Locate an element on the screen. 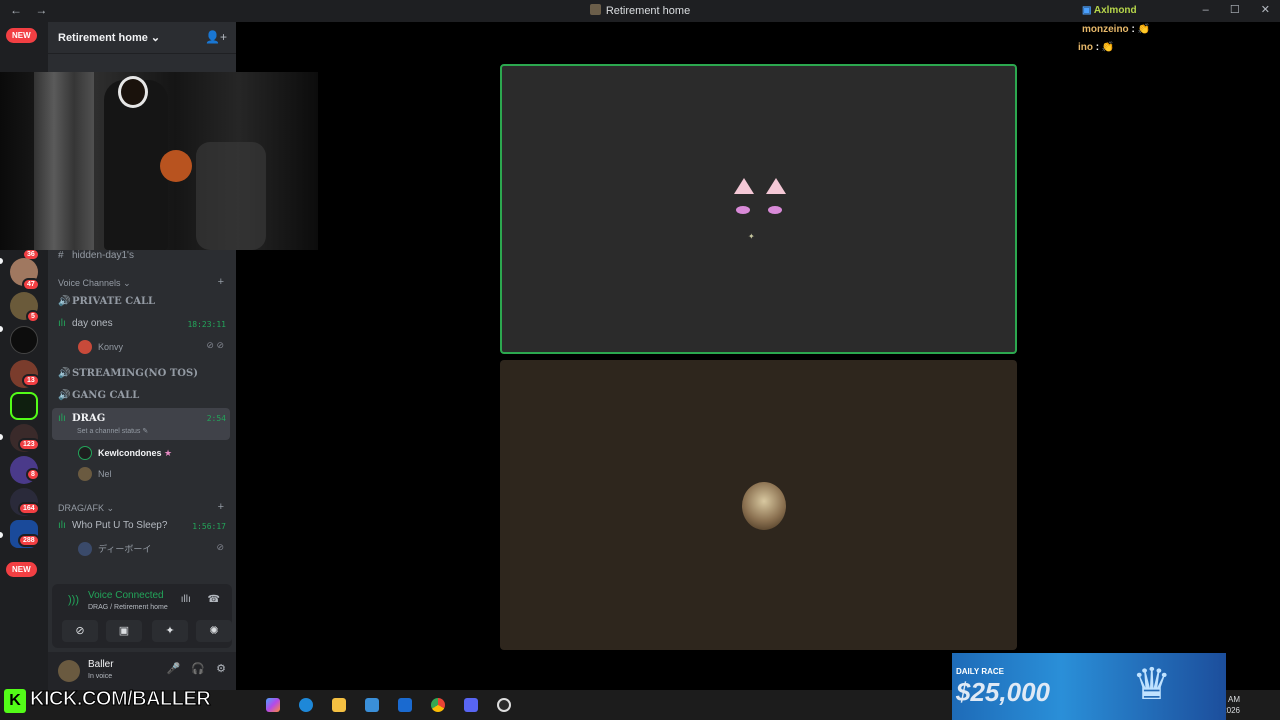 The image size is (1280, 720). cat-ear is located at coordinates (744, 186).